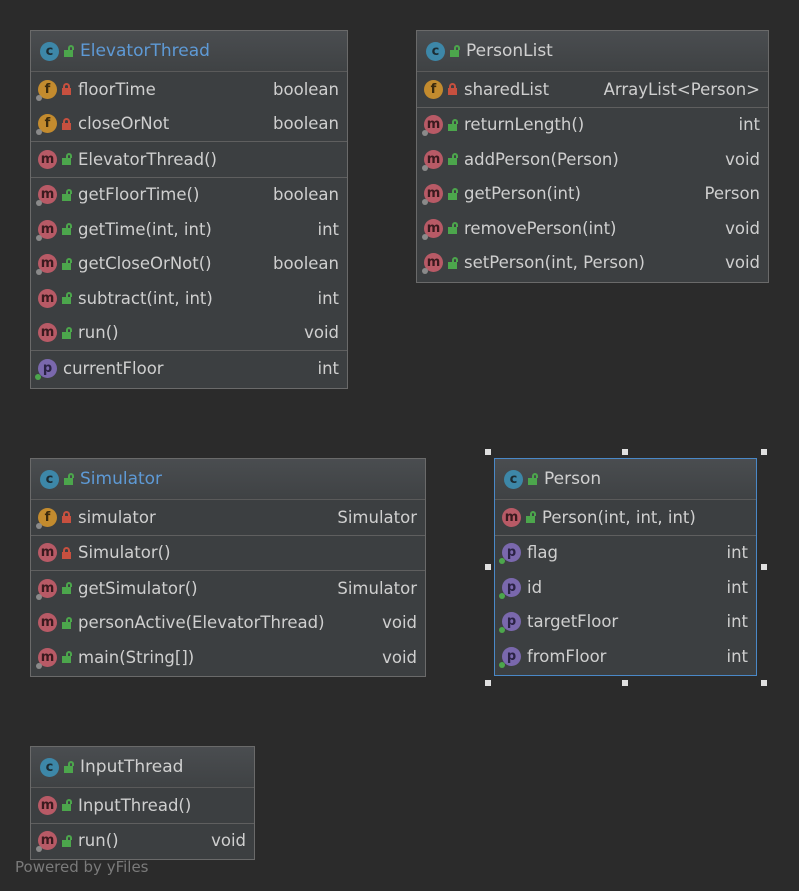 Image resolution: width=799 pixels, height=891 pixels. I want to click on method-name: removePerson(int), so click(540, 228).